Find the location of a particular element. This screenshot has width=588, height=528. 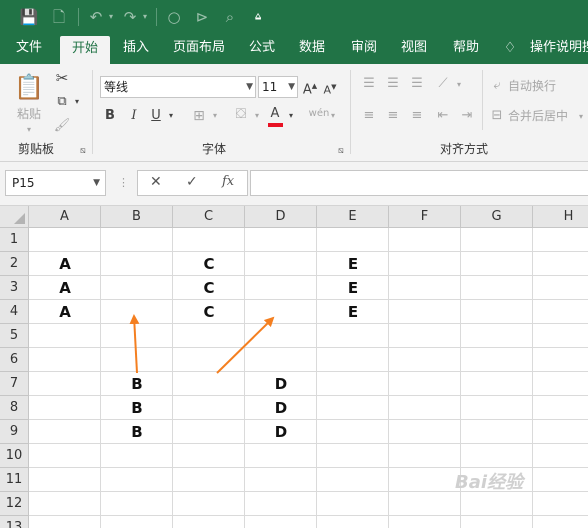

decrease-indent-icon: ⇤ is located at coordinates (443, 116).